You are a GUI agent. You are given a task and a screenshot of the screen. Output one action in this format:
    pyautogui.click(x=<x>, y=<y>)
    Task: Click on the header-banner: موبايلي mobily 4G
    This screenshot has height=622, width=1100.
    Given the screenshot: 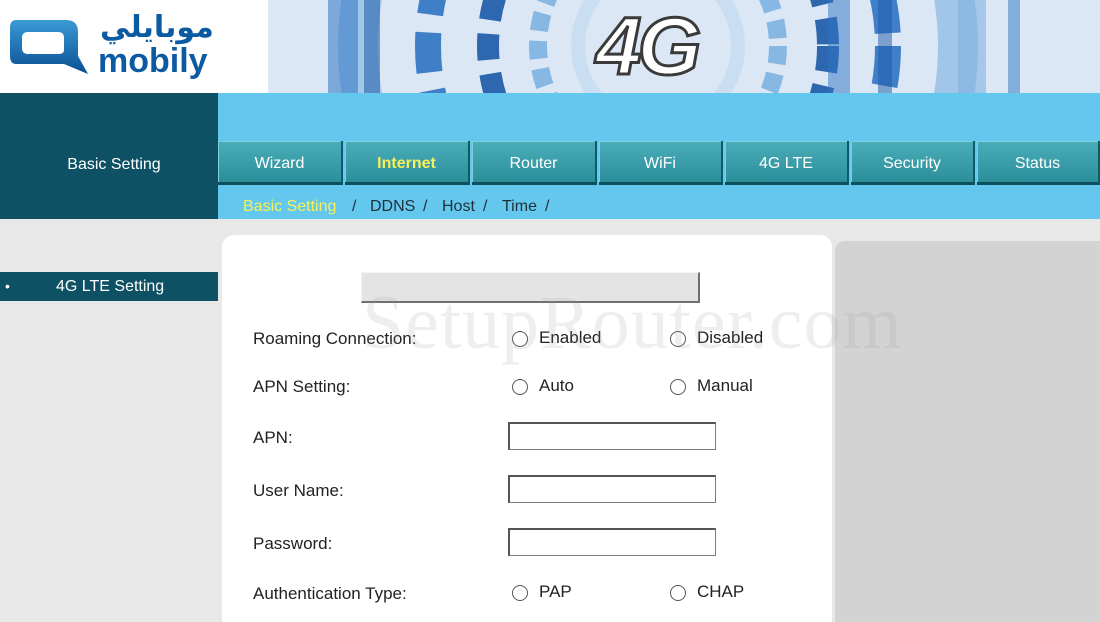 What is the action you would take?
    pyautogui.click(x=550, y=46)
    